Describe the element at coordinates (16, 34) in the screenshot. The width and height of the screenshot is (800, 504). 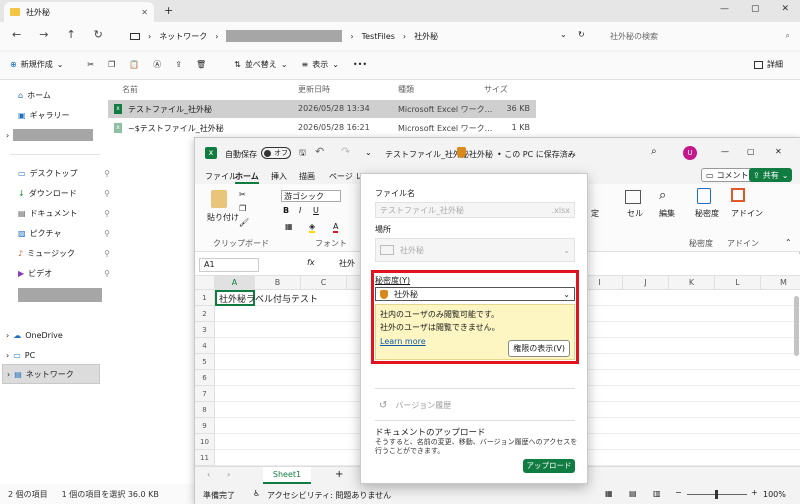
I see `back-icon: ←` at that location.